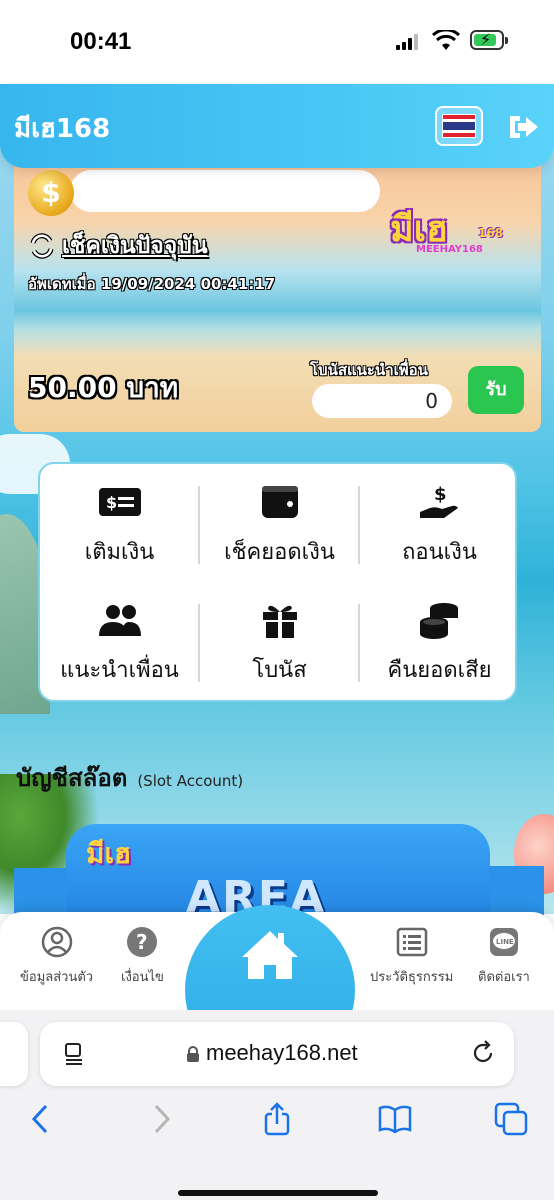  Describe the element at coordinates (41, 1119) in the screenshot. I see `back-icon` at that location.